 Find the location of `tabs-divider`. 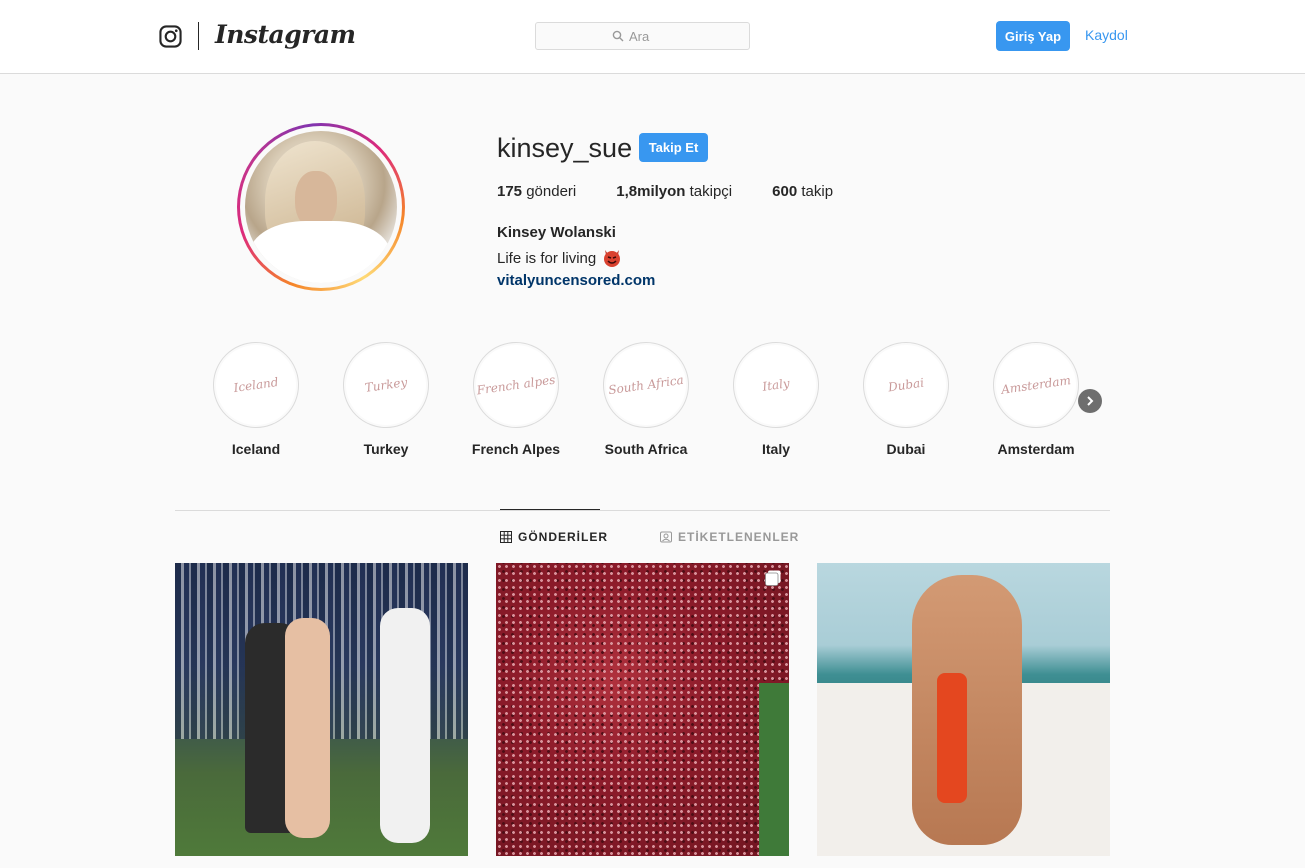

tabs-divider is located at coordinates (642, 510).